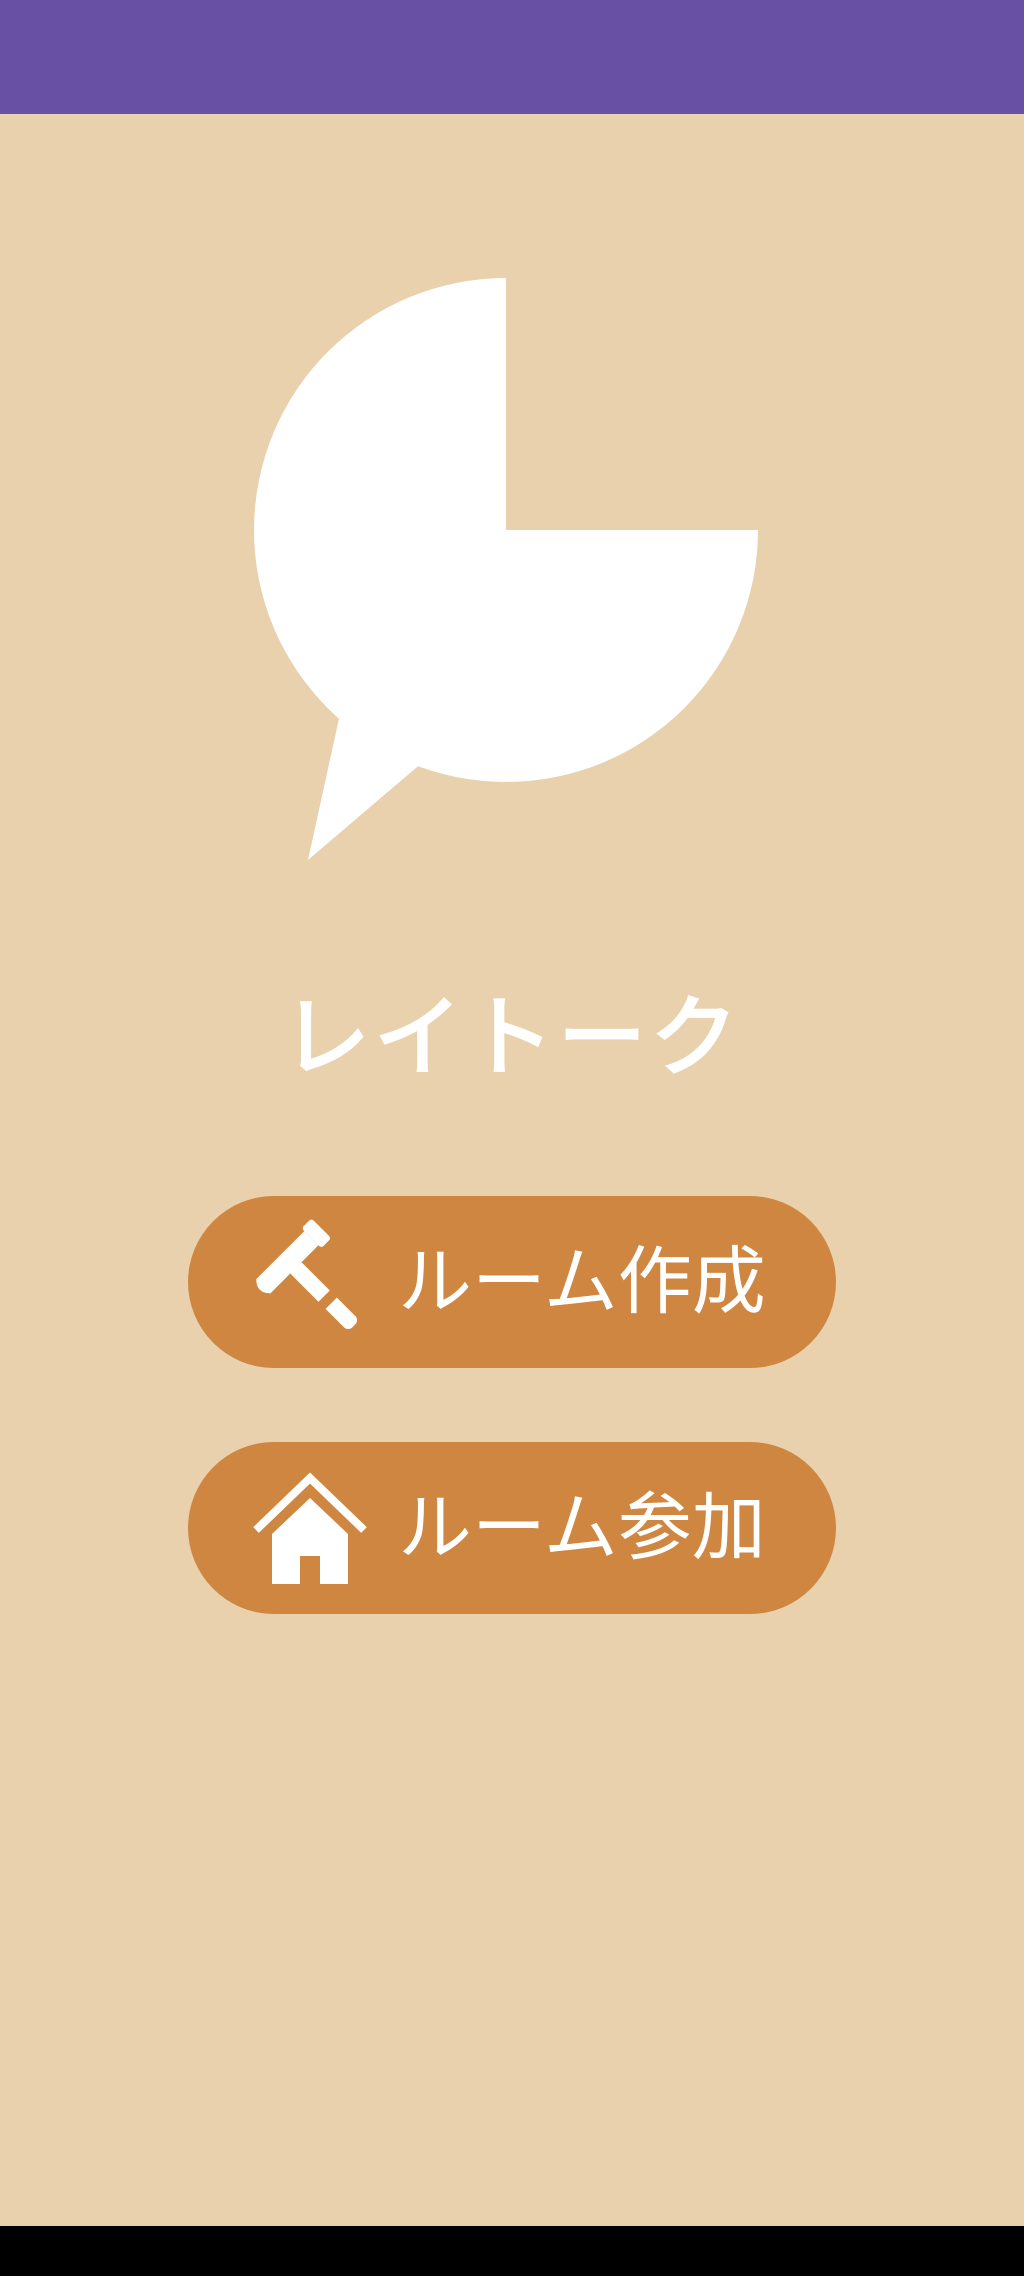 The width and height of the screenshot is (1024, 2276). What do you see at coordinates (512, 57) in the screenshot?
I see `status-bar` at bounding box center [512, 57].